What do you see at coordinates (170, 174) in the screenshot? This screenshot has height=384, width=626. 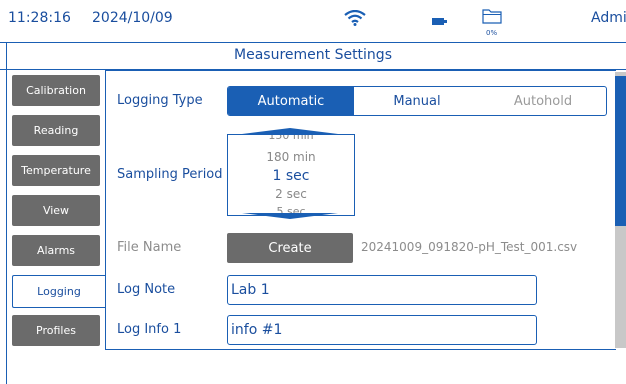 I see `sampling-period-label: Sampling Period` at bounding box center [170, 174].